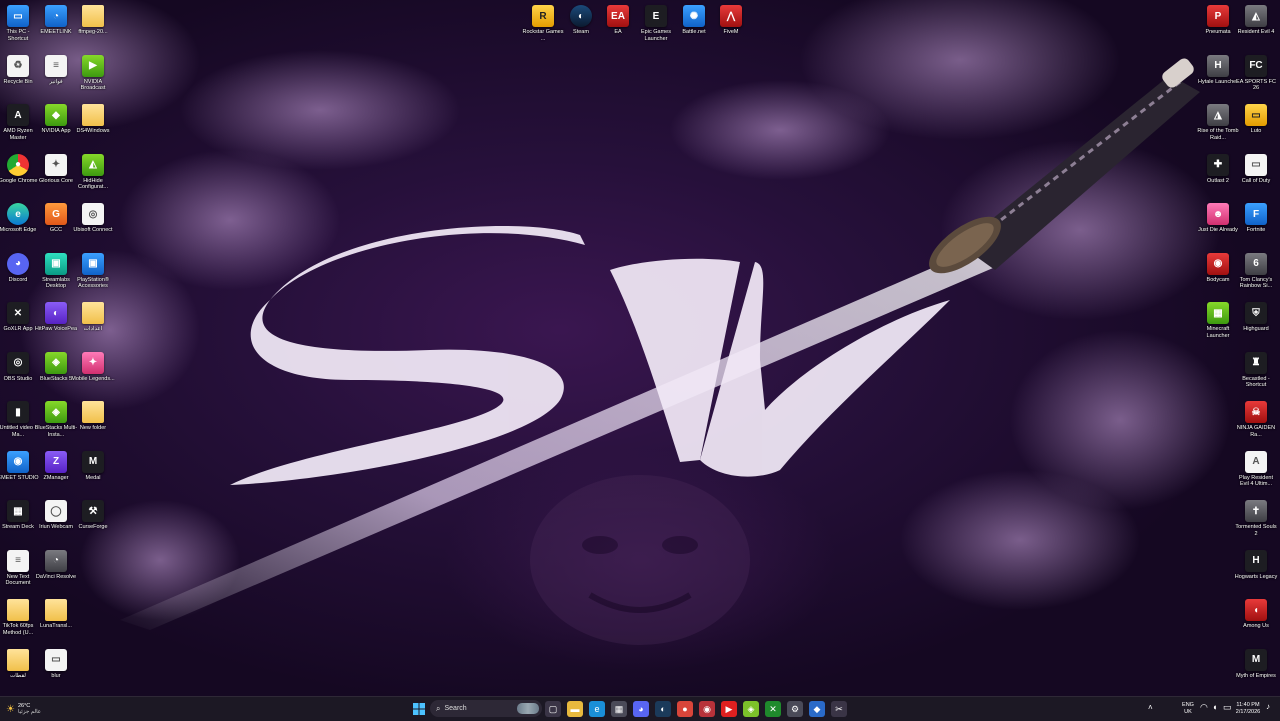 The height and width of the screenshot is (721, 1280). What do you see at coordinates (641, 709) in the screenshot?
I see `discord-icon: ◕` at bounding box center [641, 709].